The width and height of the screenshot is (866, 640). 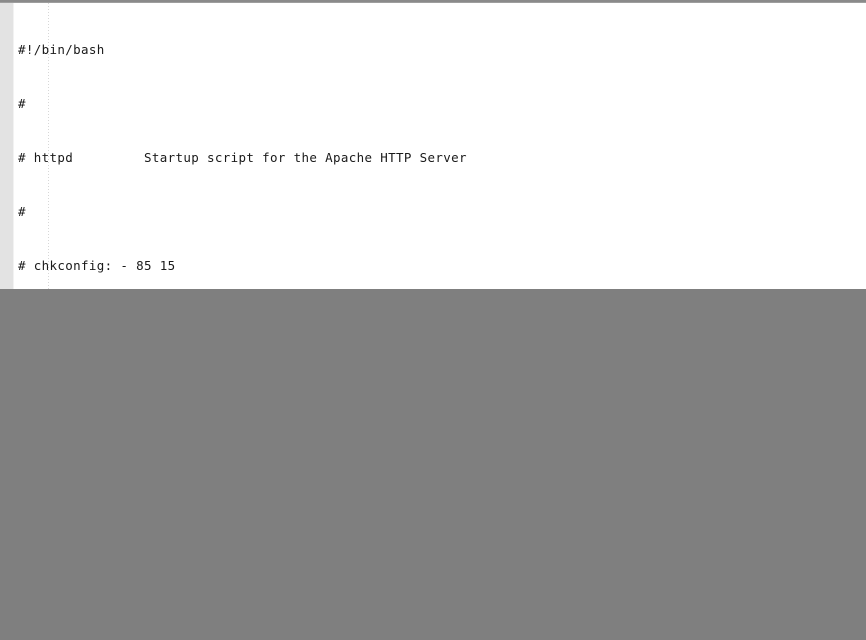 What do you see at coordinates (97, 265) in the screenshot?
I see `code-line: # chkconfig: - 85 15` at bounding box center [97, 265].